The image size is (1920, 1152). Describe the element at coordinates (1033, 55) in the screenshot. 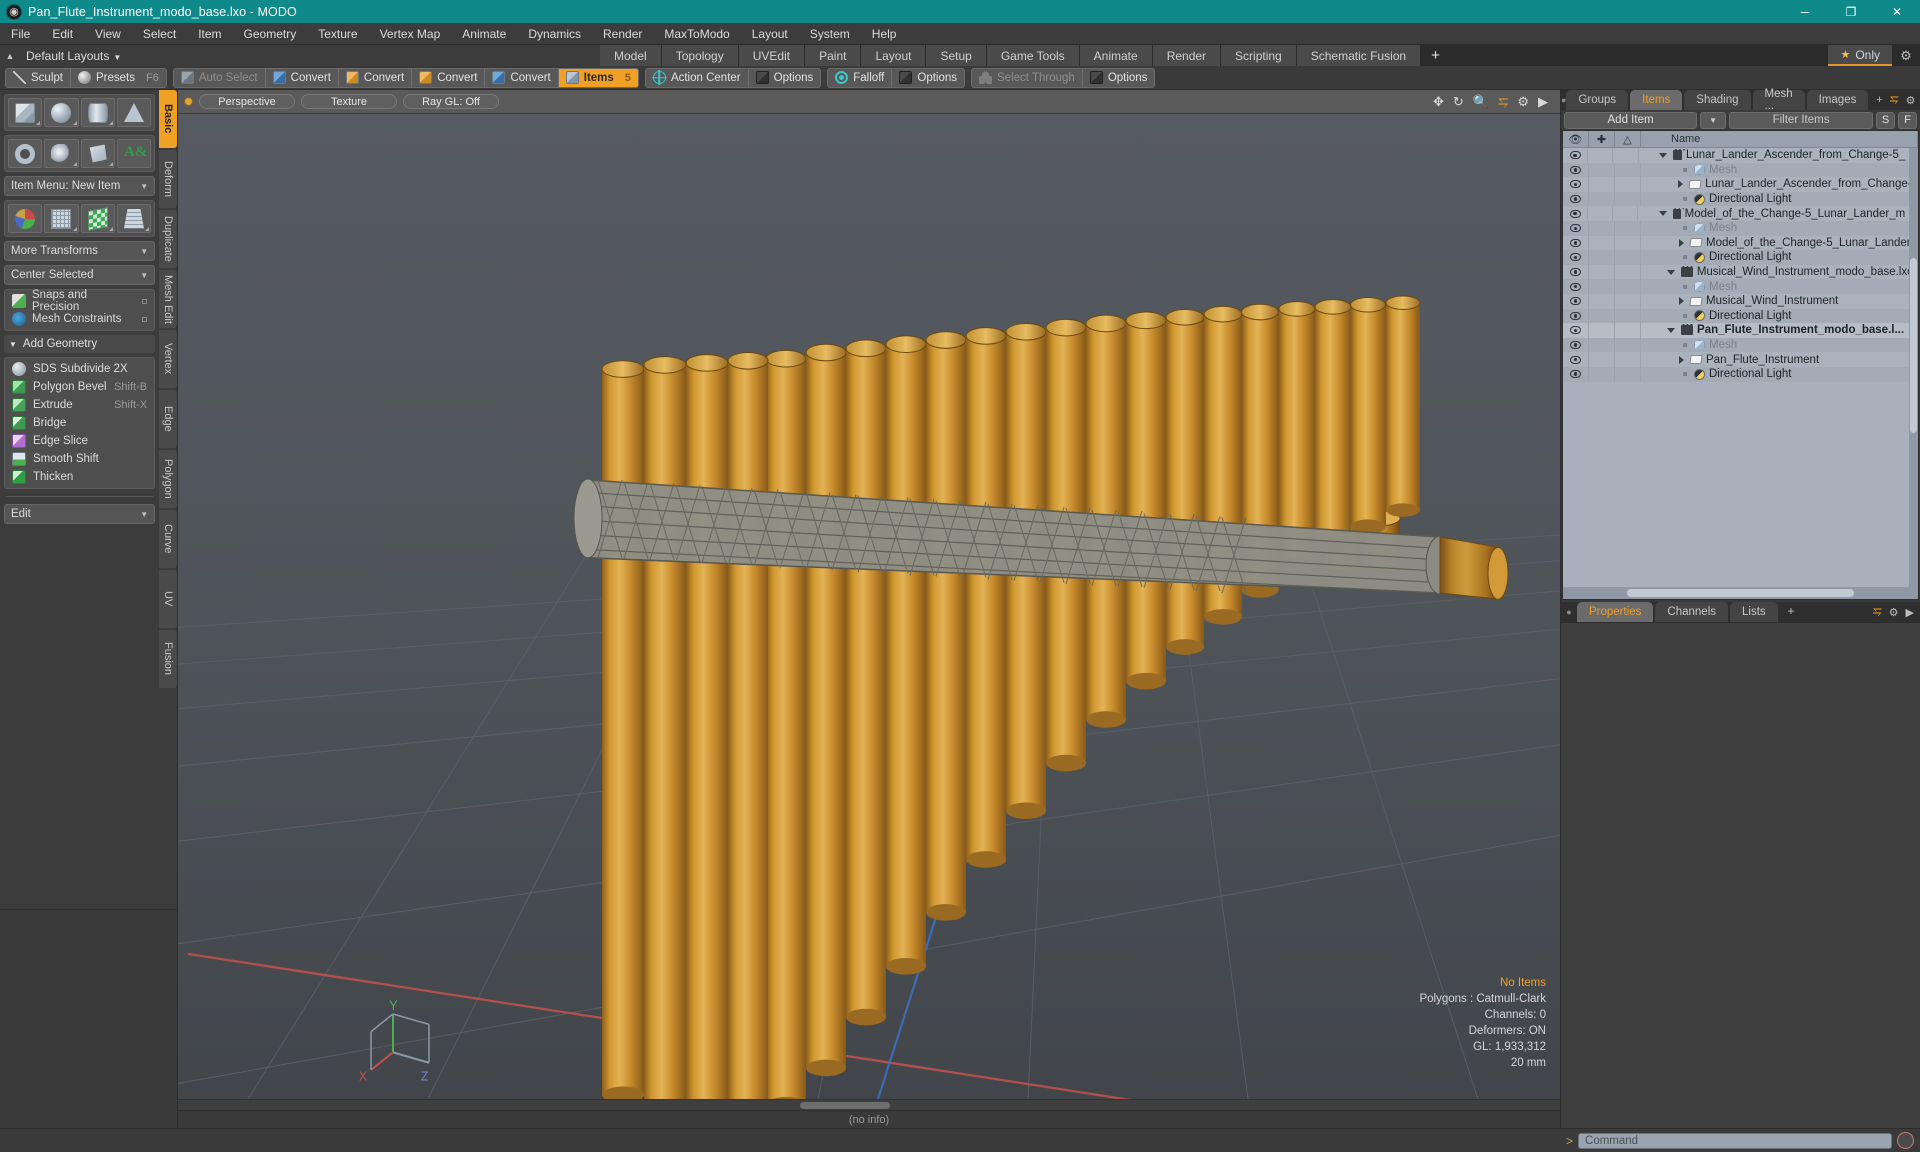

I see `tab-game-tools: Game Tools` at that location.